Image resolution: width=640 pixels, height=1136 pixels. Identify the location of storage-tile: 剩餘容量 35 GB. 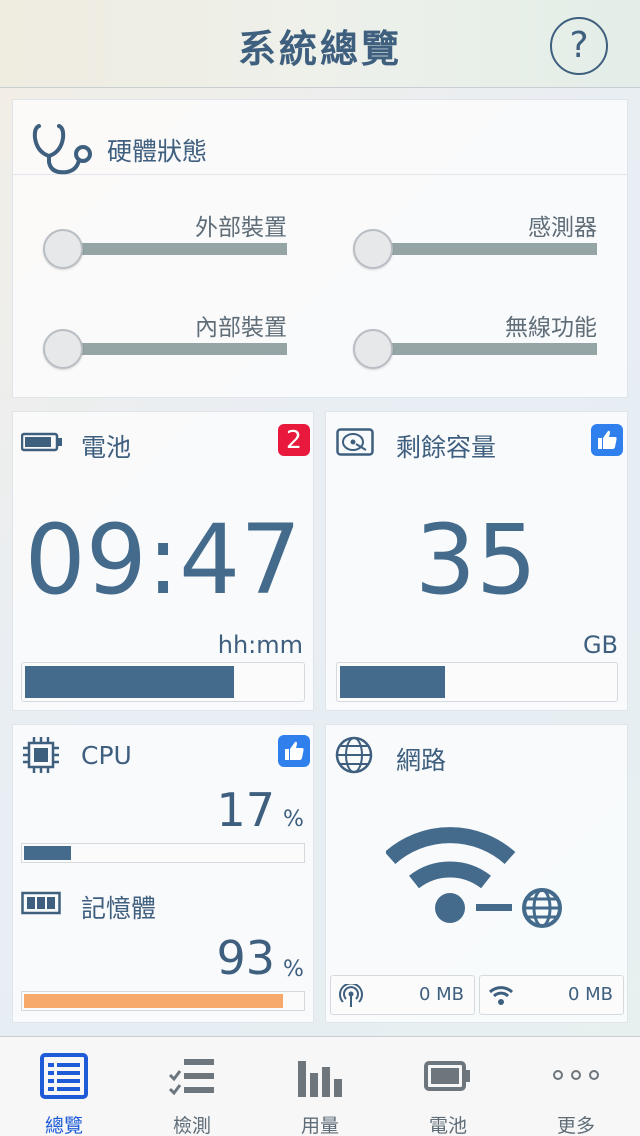
(476, 561).